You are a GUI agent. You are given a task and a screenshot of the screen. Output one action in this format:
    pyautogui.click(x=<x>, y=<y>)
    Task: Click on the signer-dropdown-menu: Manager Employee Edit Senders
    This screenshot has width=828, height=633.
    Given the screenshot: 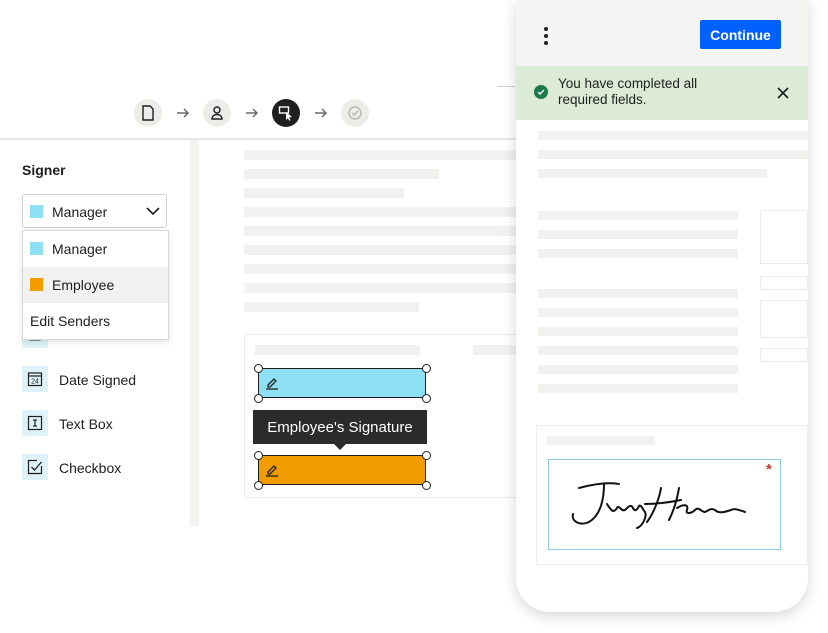 What is the action you would take?
    pyautogui.click(x=95, y=285)
    